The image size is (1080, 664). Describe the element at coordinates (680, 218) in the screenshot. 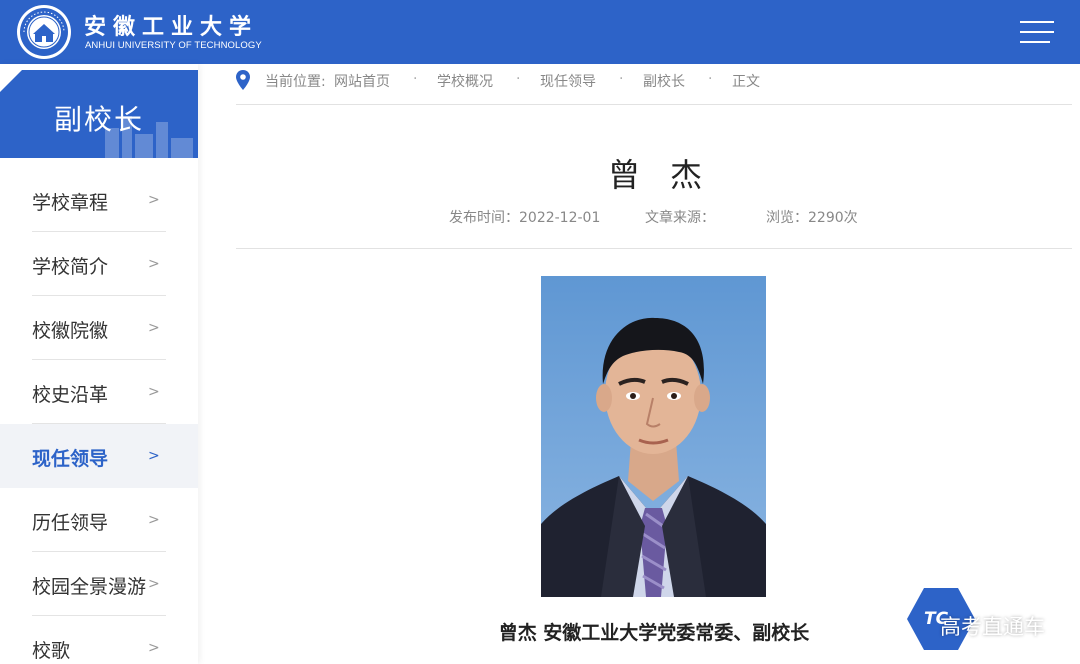

I see `article-source: 文章来源：` at that location.